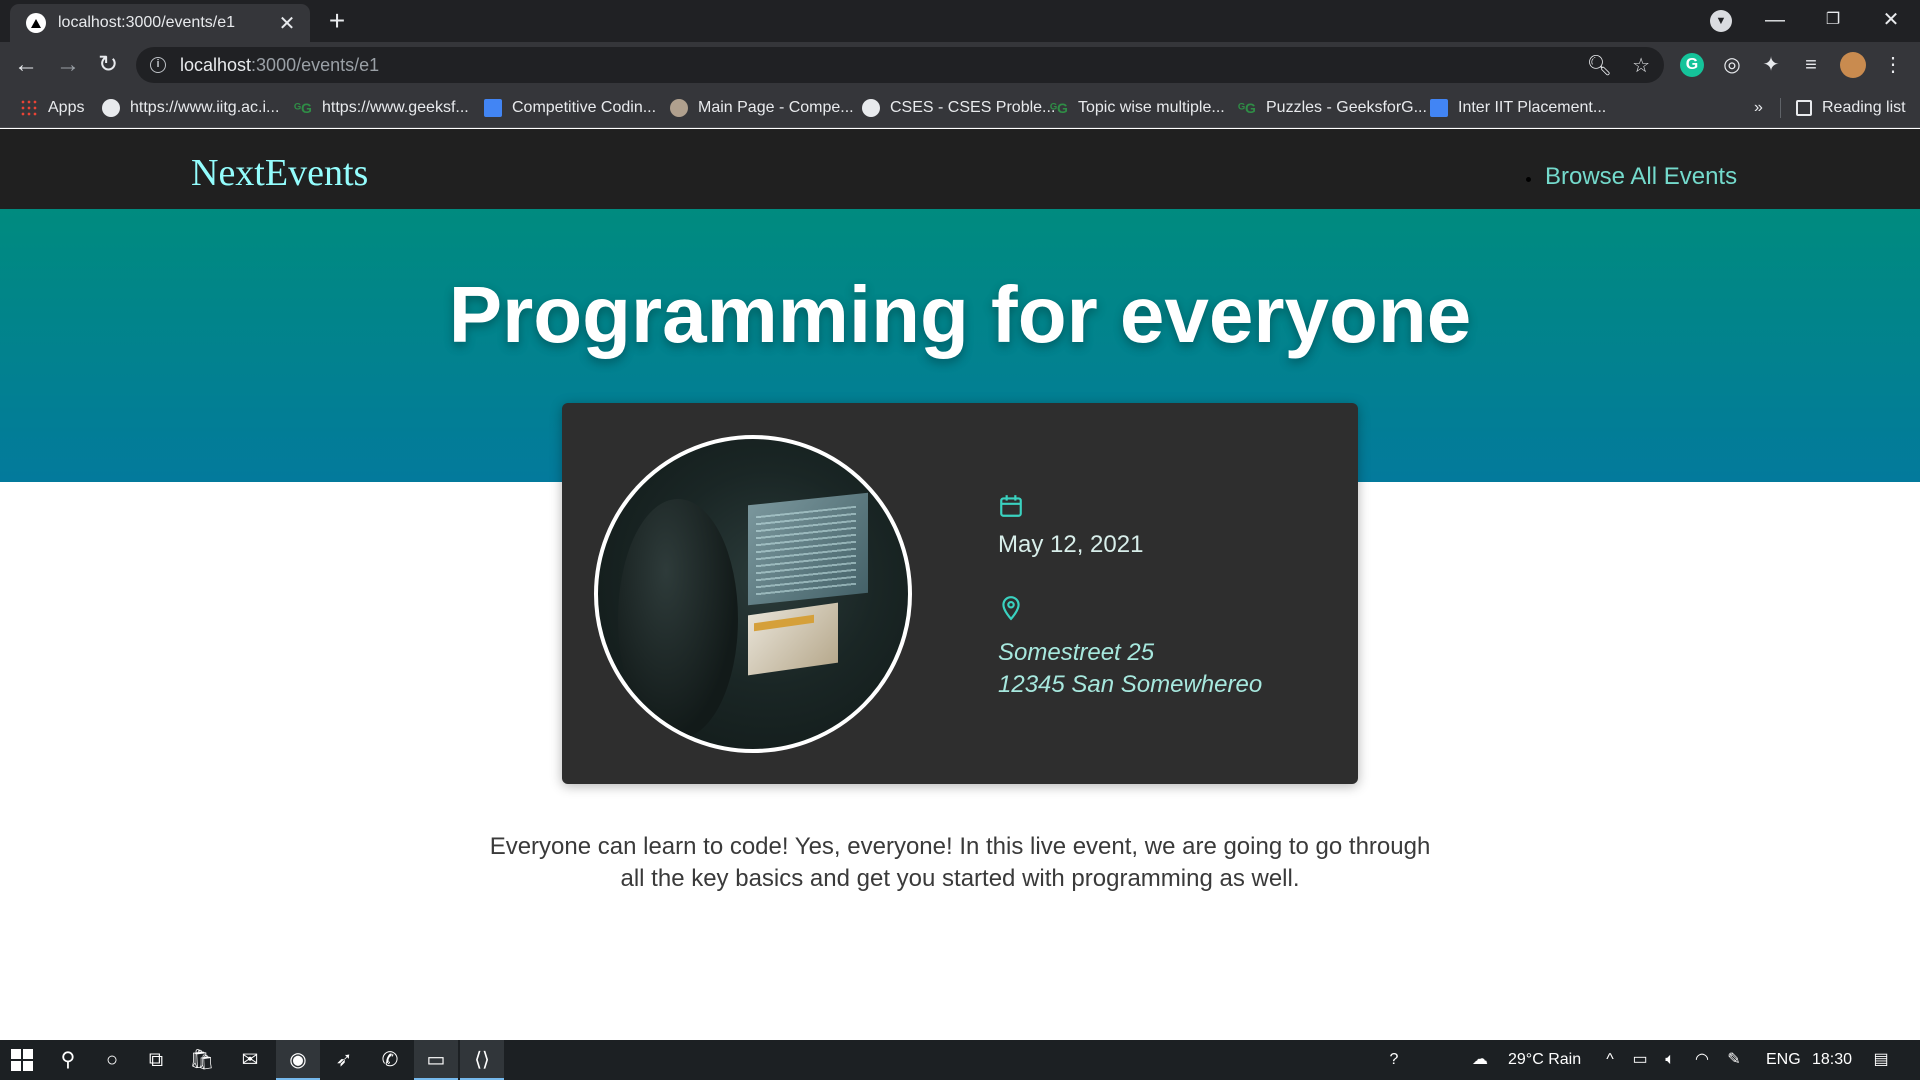 This screenshot has width=1920, height=1080. I want to click on image-person-silhouette, so click(678, 619).